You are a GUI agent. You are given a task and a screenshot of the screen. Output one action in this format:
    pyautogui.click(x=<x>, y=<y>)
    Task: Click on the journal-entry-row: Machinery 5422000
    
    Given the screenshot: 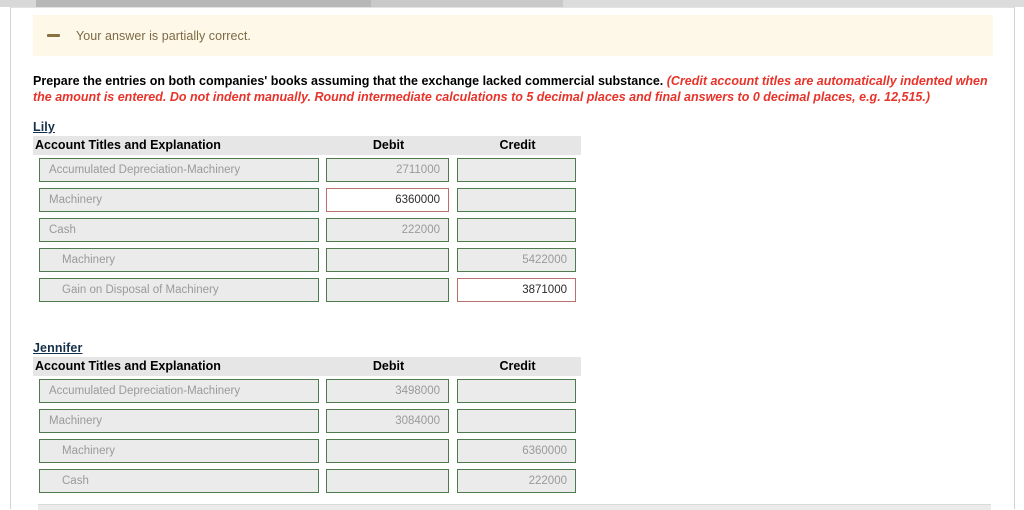 What is the action you would take?
    pyautogui.click(x=307, y=260)
    